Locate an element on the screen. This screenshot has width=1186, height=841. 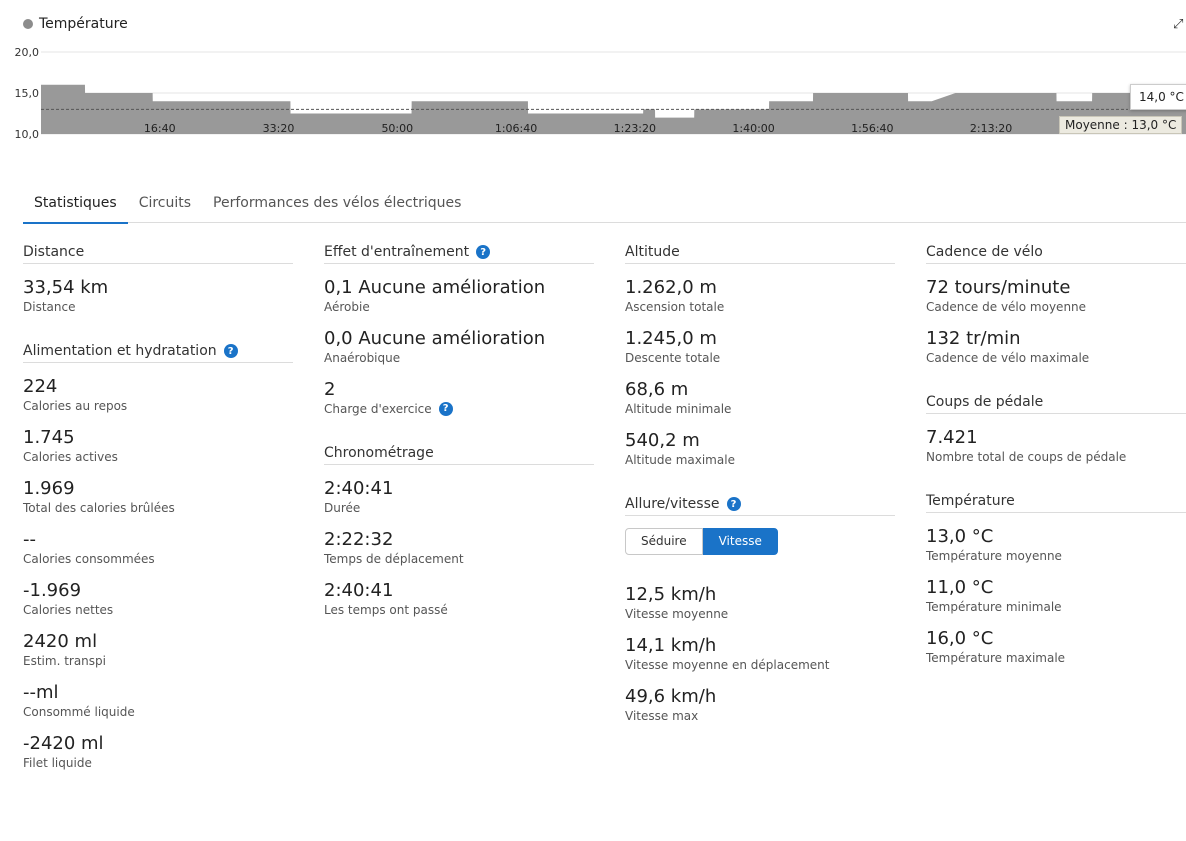
stat-value: --ml is located at coordinates (41, 692).